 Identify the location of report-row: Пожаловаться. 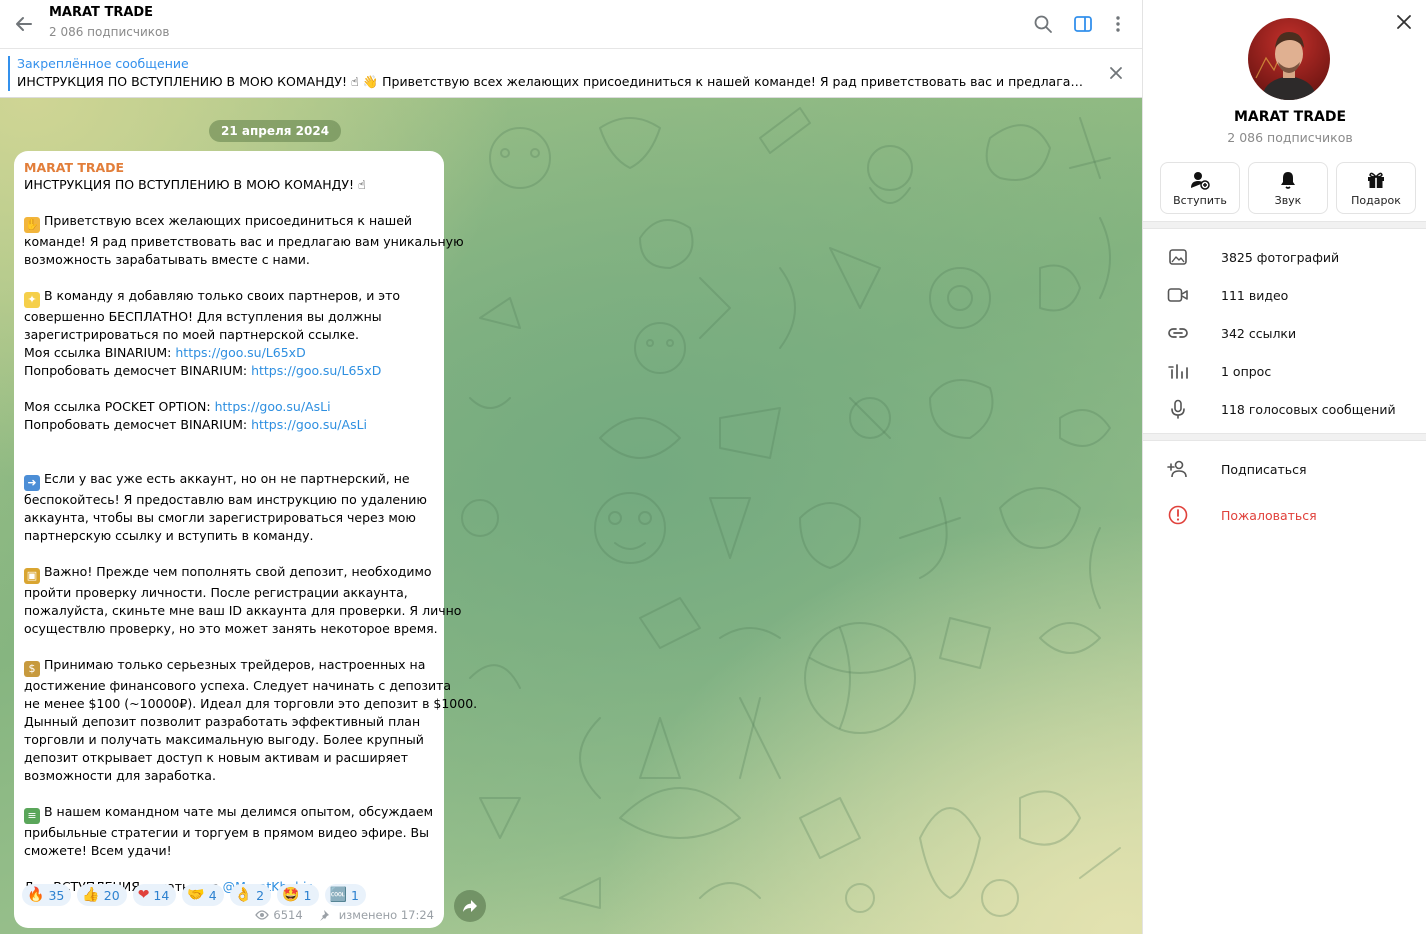
(1284, 515).